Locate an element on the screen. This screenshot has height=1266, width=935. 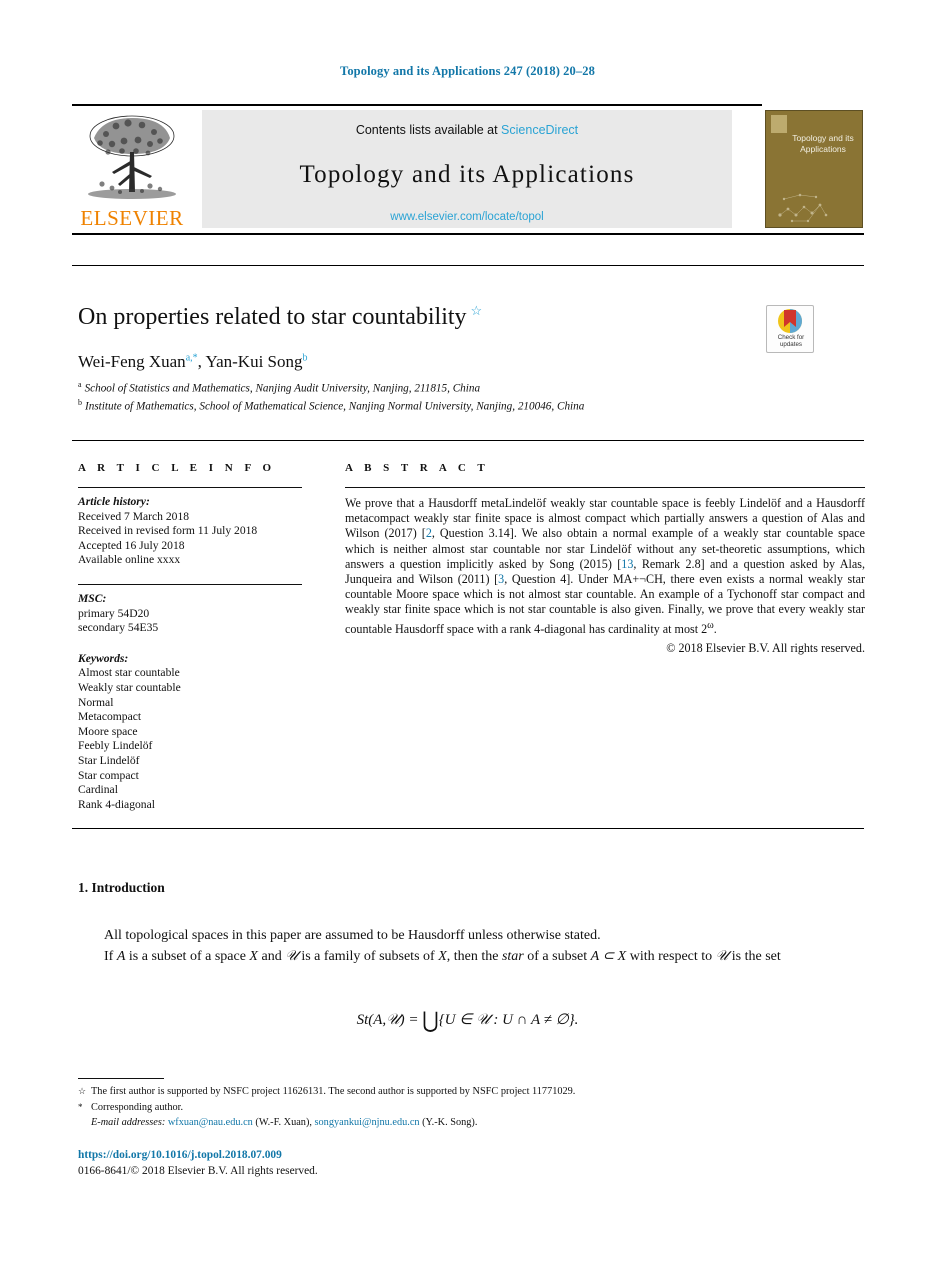
footnote-asterisk-marker: * is located at coordinates (80, 1106).